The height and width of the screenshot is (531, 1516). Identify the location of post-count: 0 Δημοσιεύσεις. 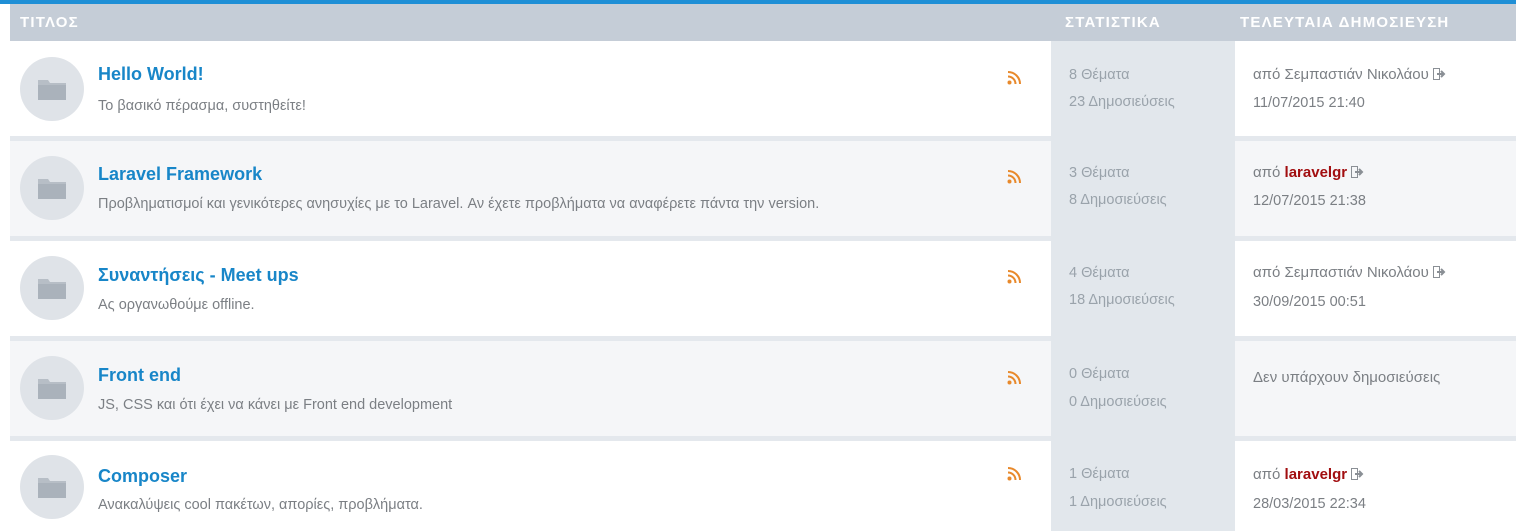
(1118, 402).